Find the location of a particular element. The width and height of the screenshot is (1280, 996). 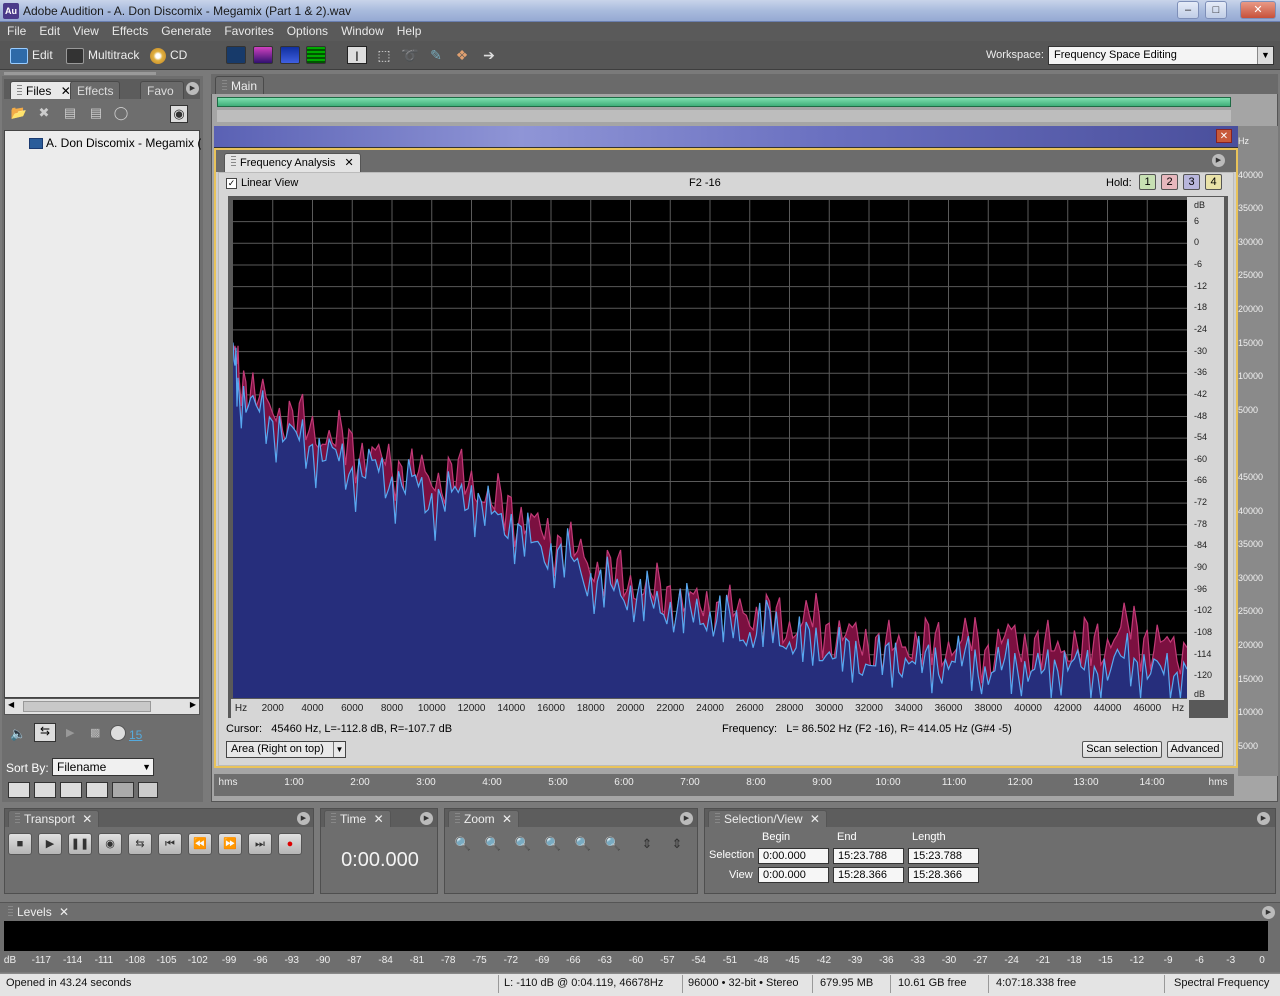

maximize-button: □ is located at coordinates (1216, 10).